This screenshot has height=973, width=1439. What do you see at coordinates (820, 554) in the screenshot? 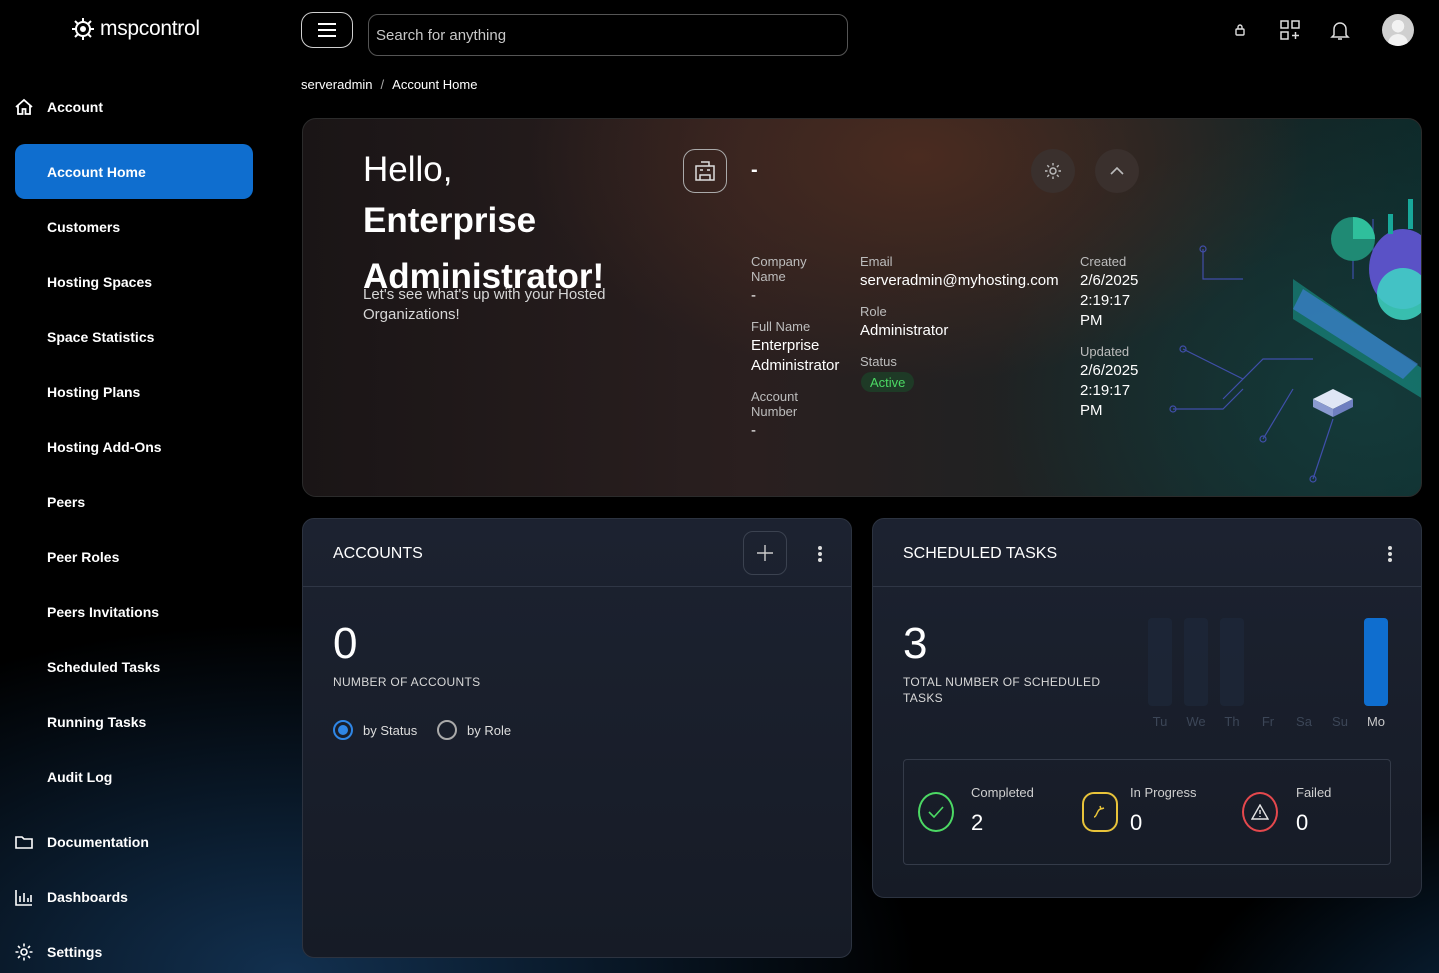
I see `accounts-menu-button` at bounding box center [820, 554].